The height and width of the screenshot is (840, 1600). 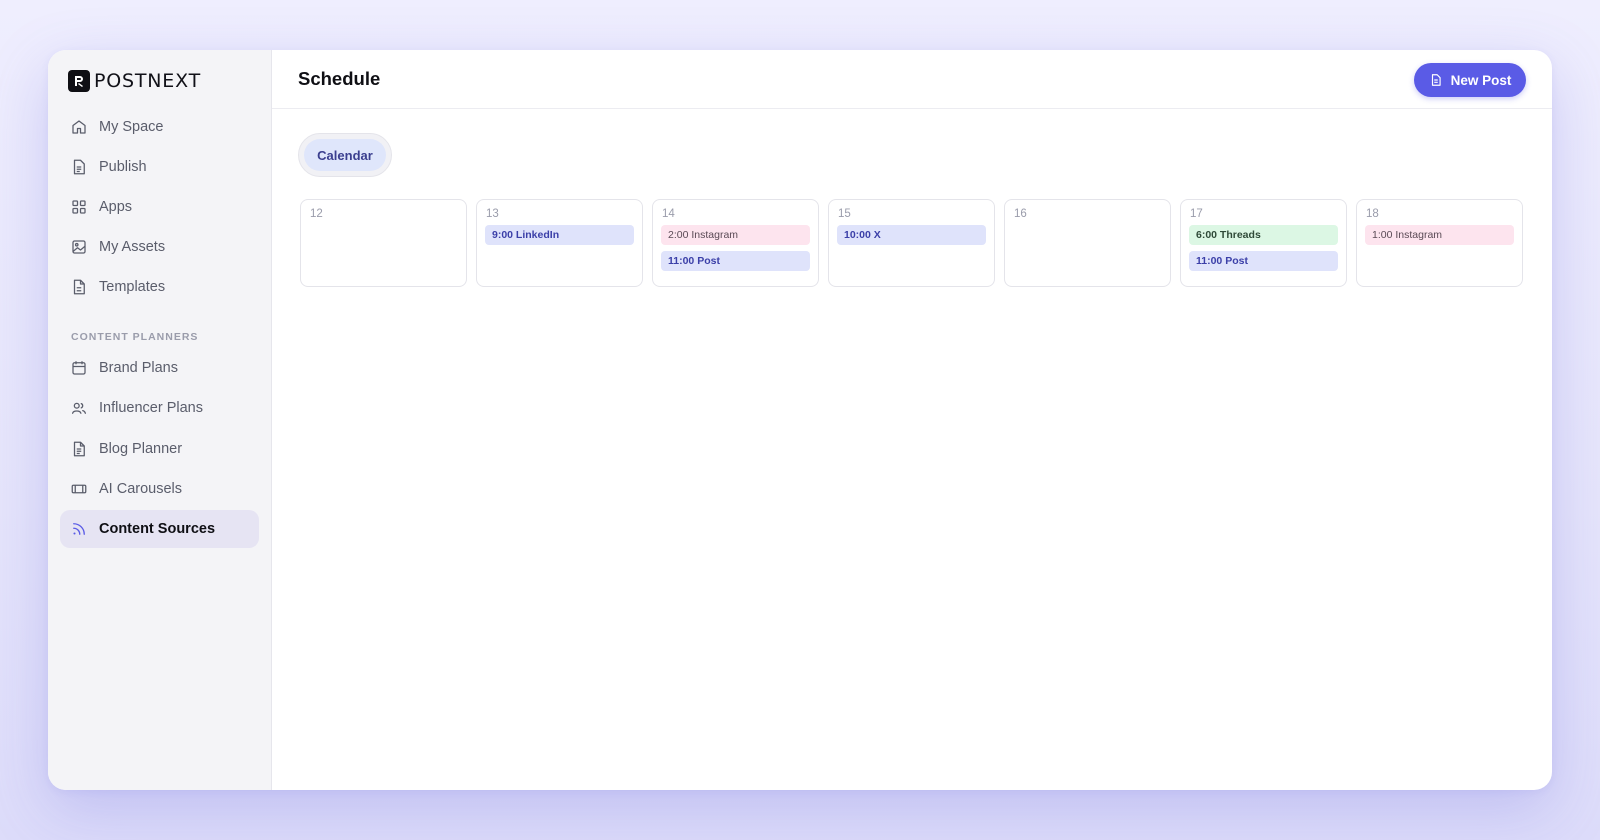 What do you see at coordinates (141, 489) in the screenshot?
I see `sidebar-item-label: AI Carousels` at bounding box center [141, 489].